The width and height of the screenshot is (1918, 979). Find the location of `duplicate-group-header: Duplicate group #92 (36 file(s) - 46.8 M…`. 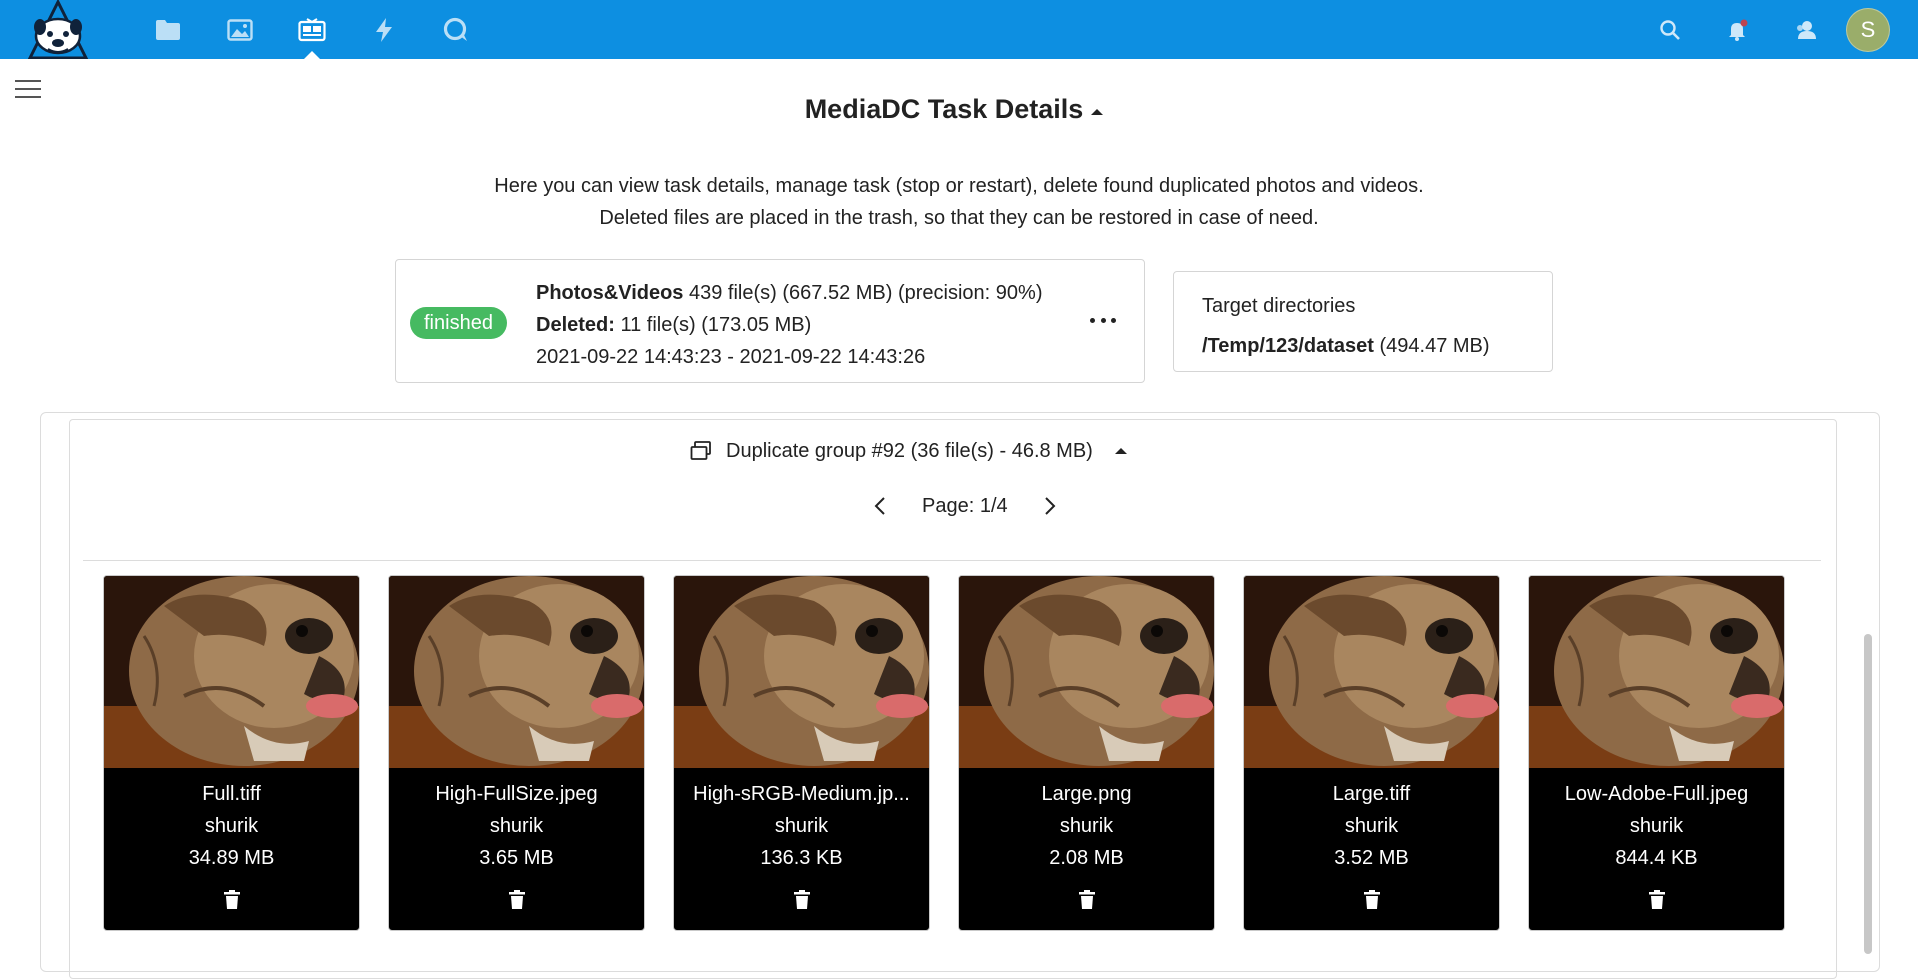

duplicate-group-header: Duplicate group #92 (36 file(s) - 46.8 M… is located at coordinates (908, 451).